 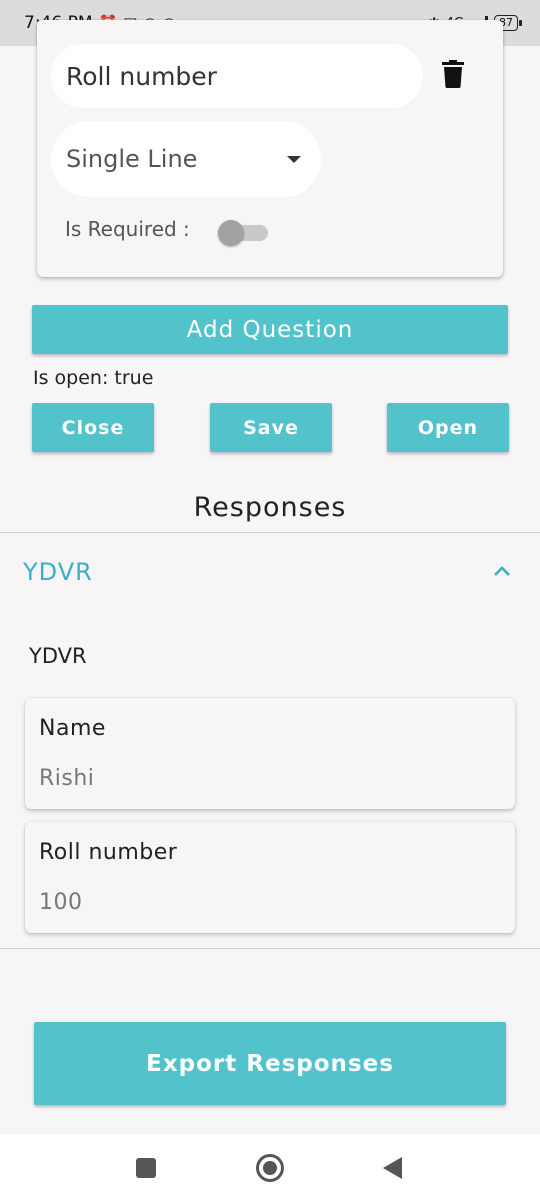 What do you see at coordinates (93, 378) in the screenshot?
I see `is-open-status: Is open: true` at bounding box center [93, 378].